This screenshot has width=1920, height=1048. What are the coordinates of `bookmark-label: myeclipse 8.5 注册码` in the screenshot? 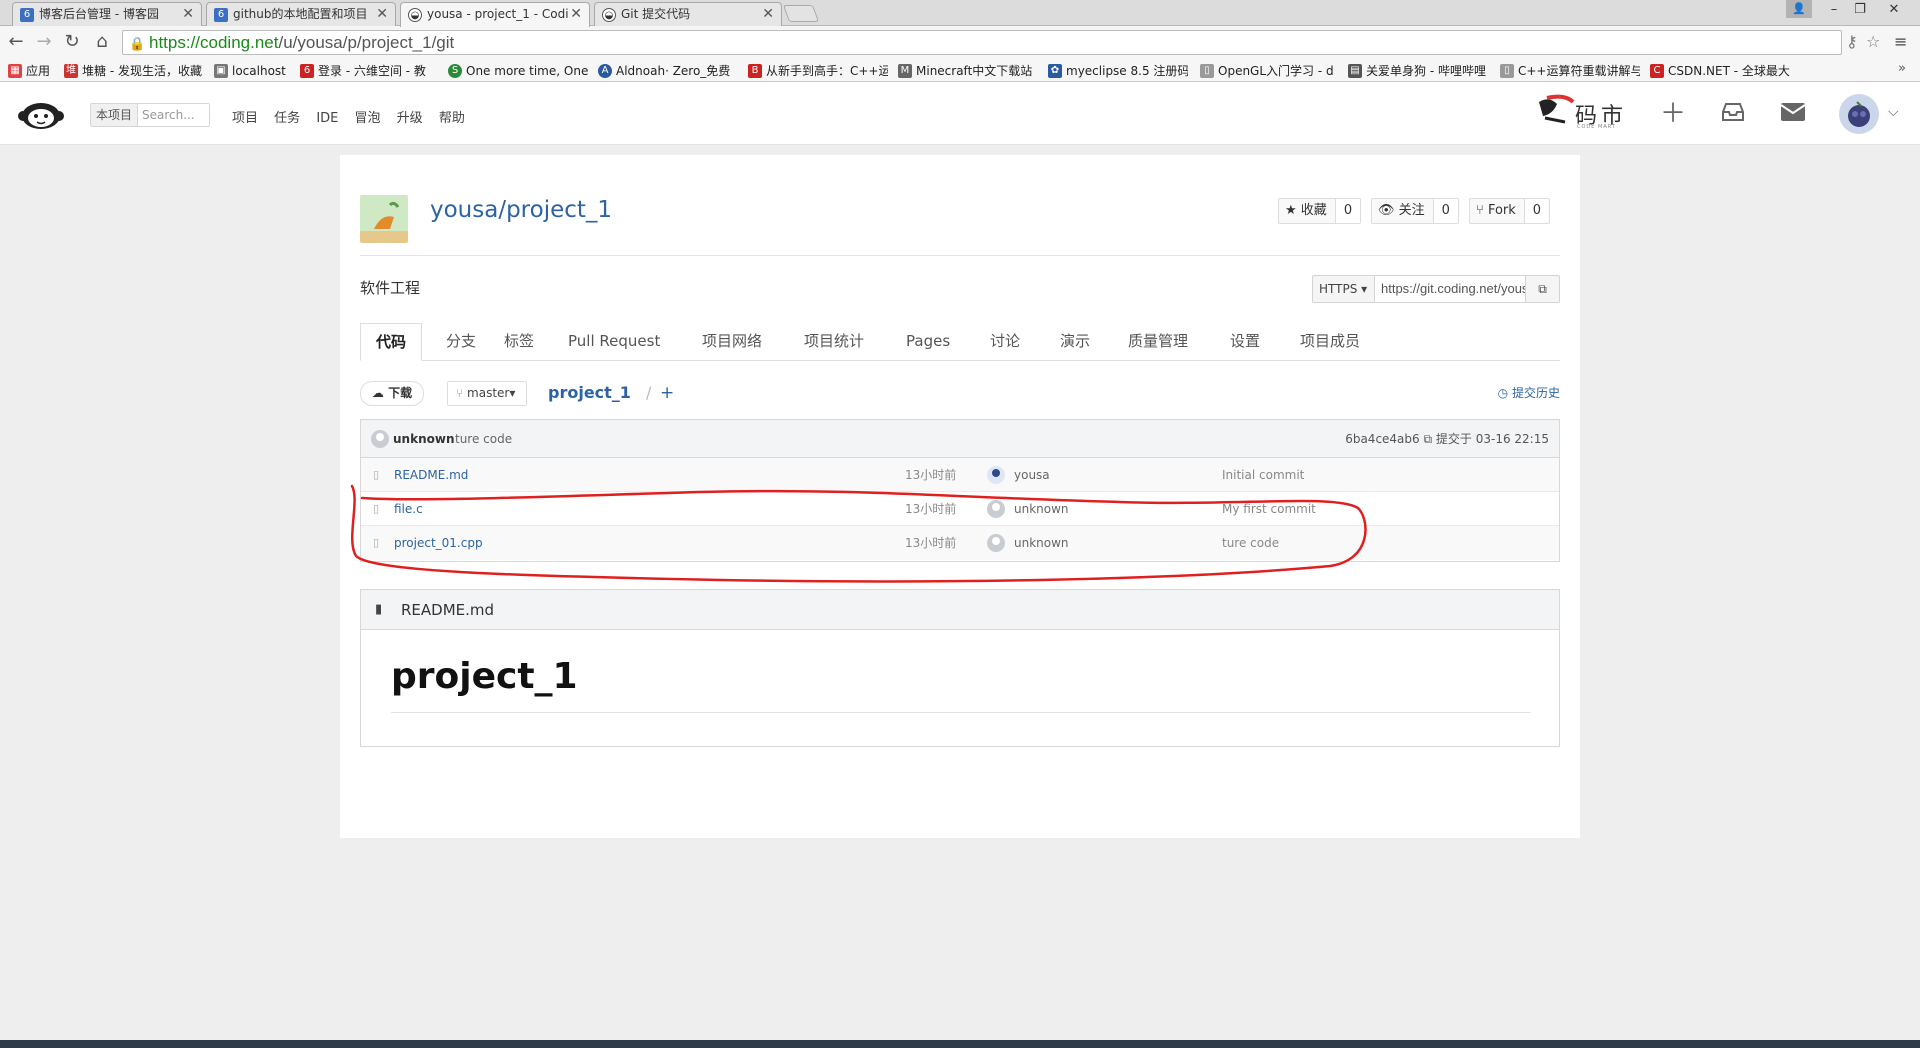 It's located at (1127, 71).